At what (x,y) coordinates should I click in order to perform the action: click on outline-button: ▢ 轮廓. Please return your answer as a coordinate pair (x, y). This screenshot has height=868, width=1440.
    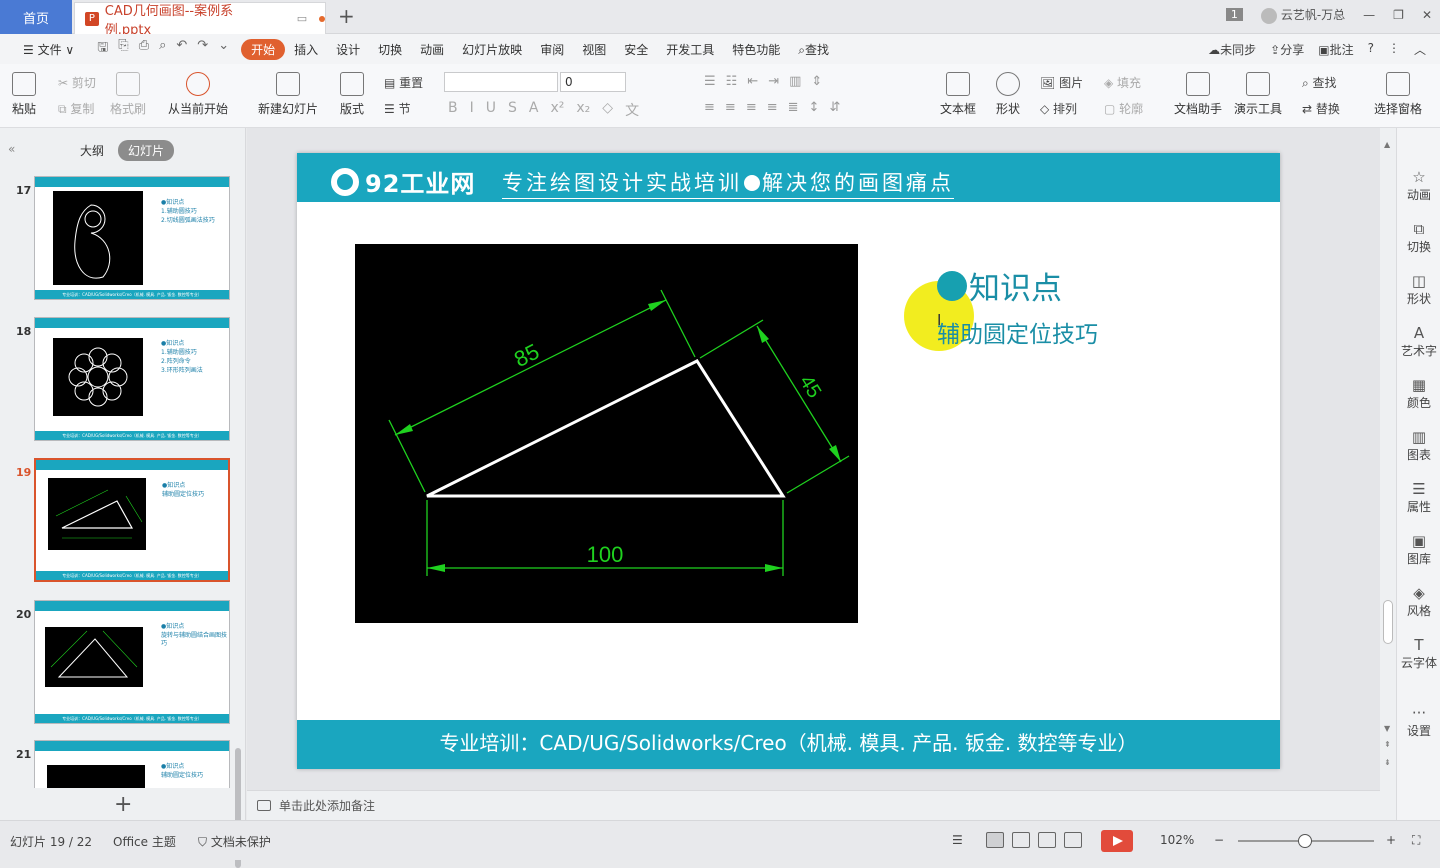
    Looking at the image, I should click on (1123, 108).